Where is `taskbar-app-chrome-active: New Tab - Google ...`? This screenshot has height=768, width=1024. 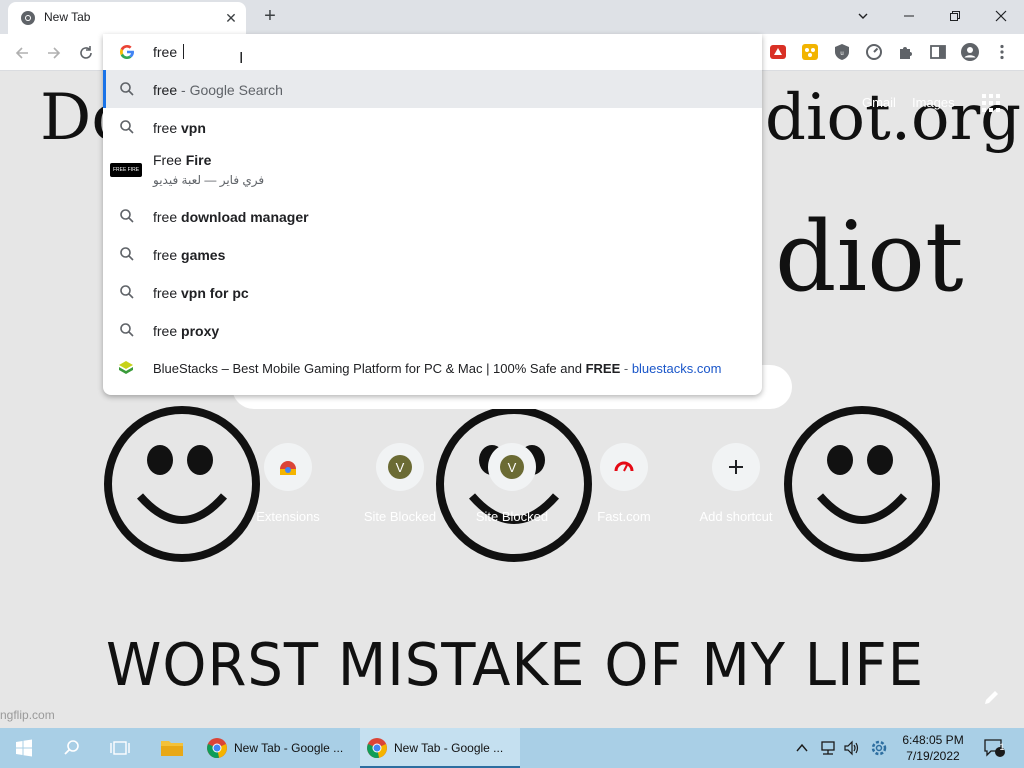 taskbar-app-chrome-active: New Tab - Google ... is located at coordinates (440, 748).